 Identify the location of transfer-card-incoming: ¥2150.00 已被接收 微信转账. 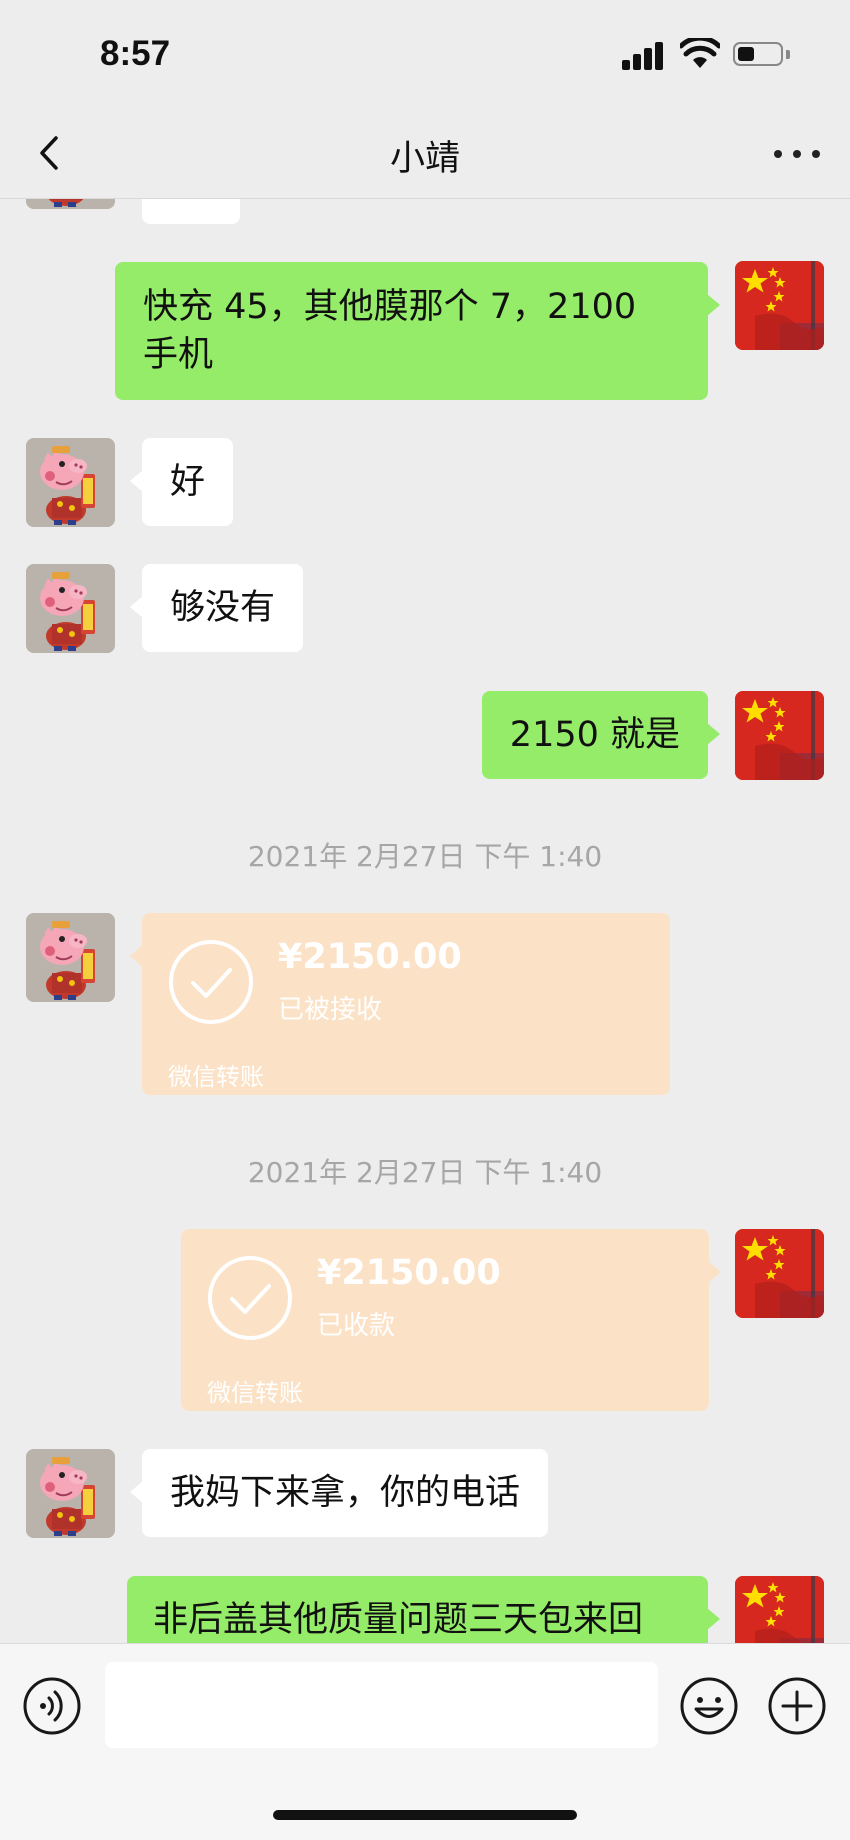
(400, 1004).